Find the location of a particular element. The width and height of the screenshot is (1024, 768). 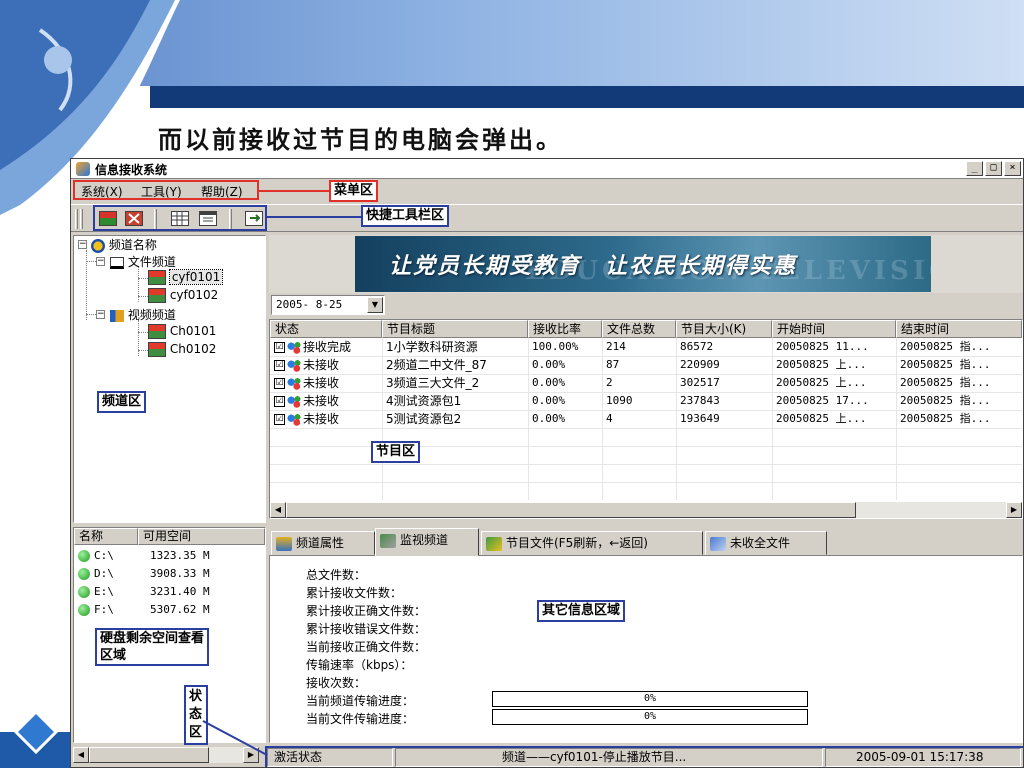

tab-channel-properties: 频道属性 is located at coordinates (323, 543).